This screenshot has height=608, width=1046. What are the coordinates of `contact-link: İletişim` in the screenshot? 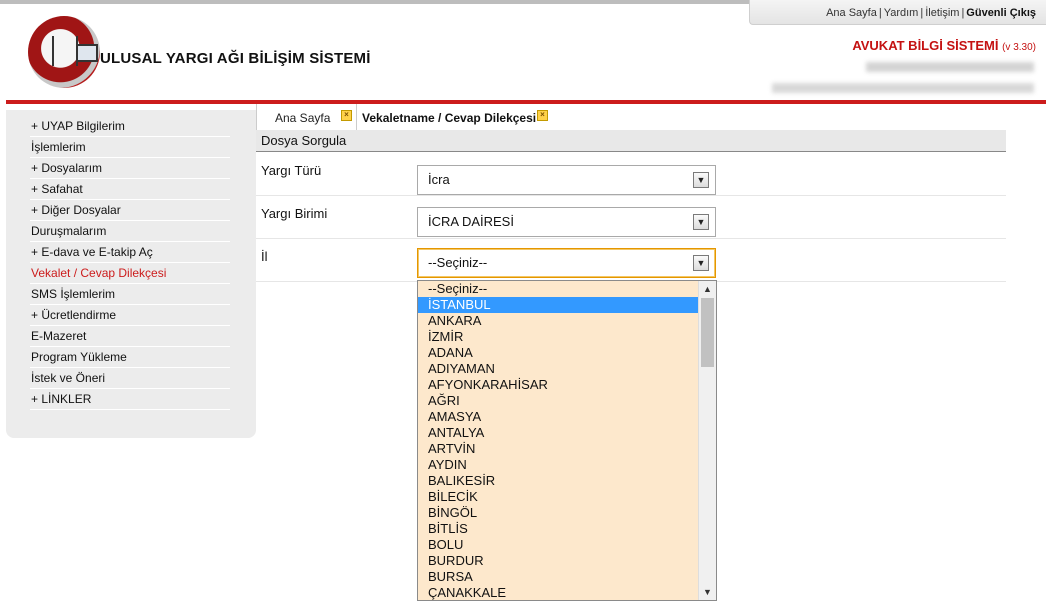 It's located at (942, 13).